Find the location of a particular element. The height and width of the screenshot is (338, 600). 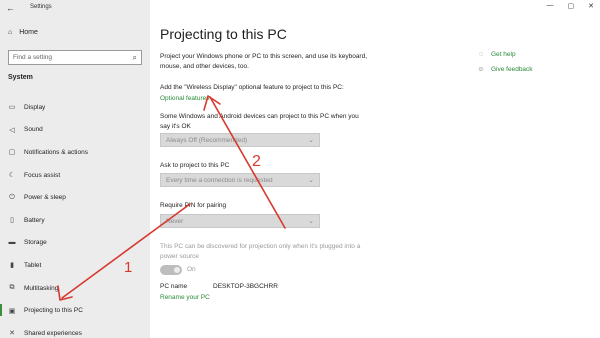

sidebar-item-label: Multitasking is located at coordinates (41, 288).